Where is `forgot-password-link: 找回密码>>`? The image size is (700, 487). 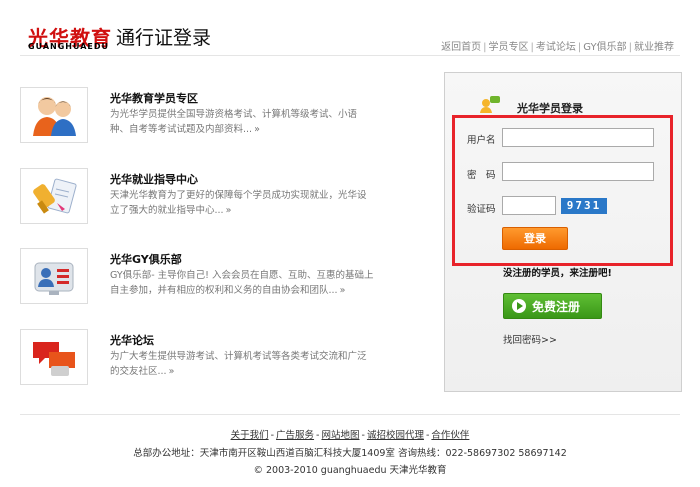 forgot-password-link: 找回密码>> is located at coordinates (530, 339).